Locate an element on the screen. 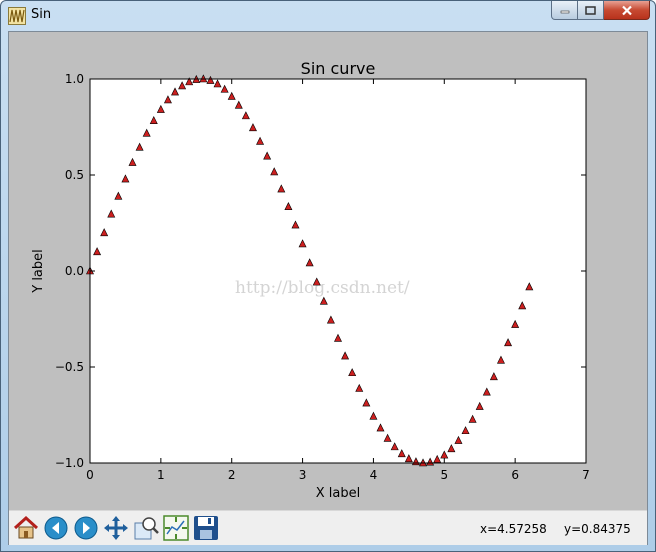 The height and width of the screenshot is (552, 656). x-tick-label: 0 is located at coordinates (90, 475).